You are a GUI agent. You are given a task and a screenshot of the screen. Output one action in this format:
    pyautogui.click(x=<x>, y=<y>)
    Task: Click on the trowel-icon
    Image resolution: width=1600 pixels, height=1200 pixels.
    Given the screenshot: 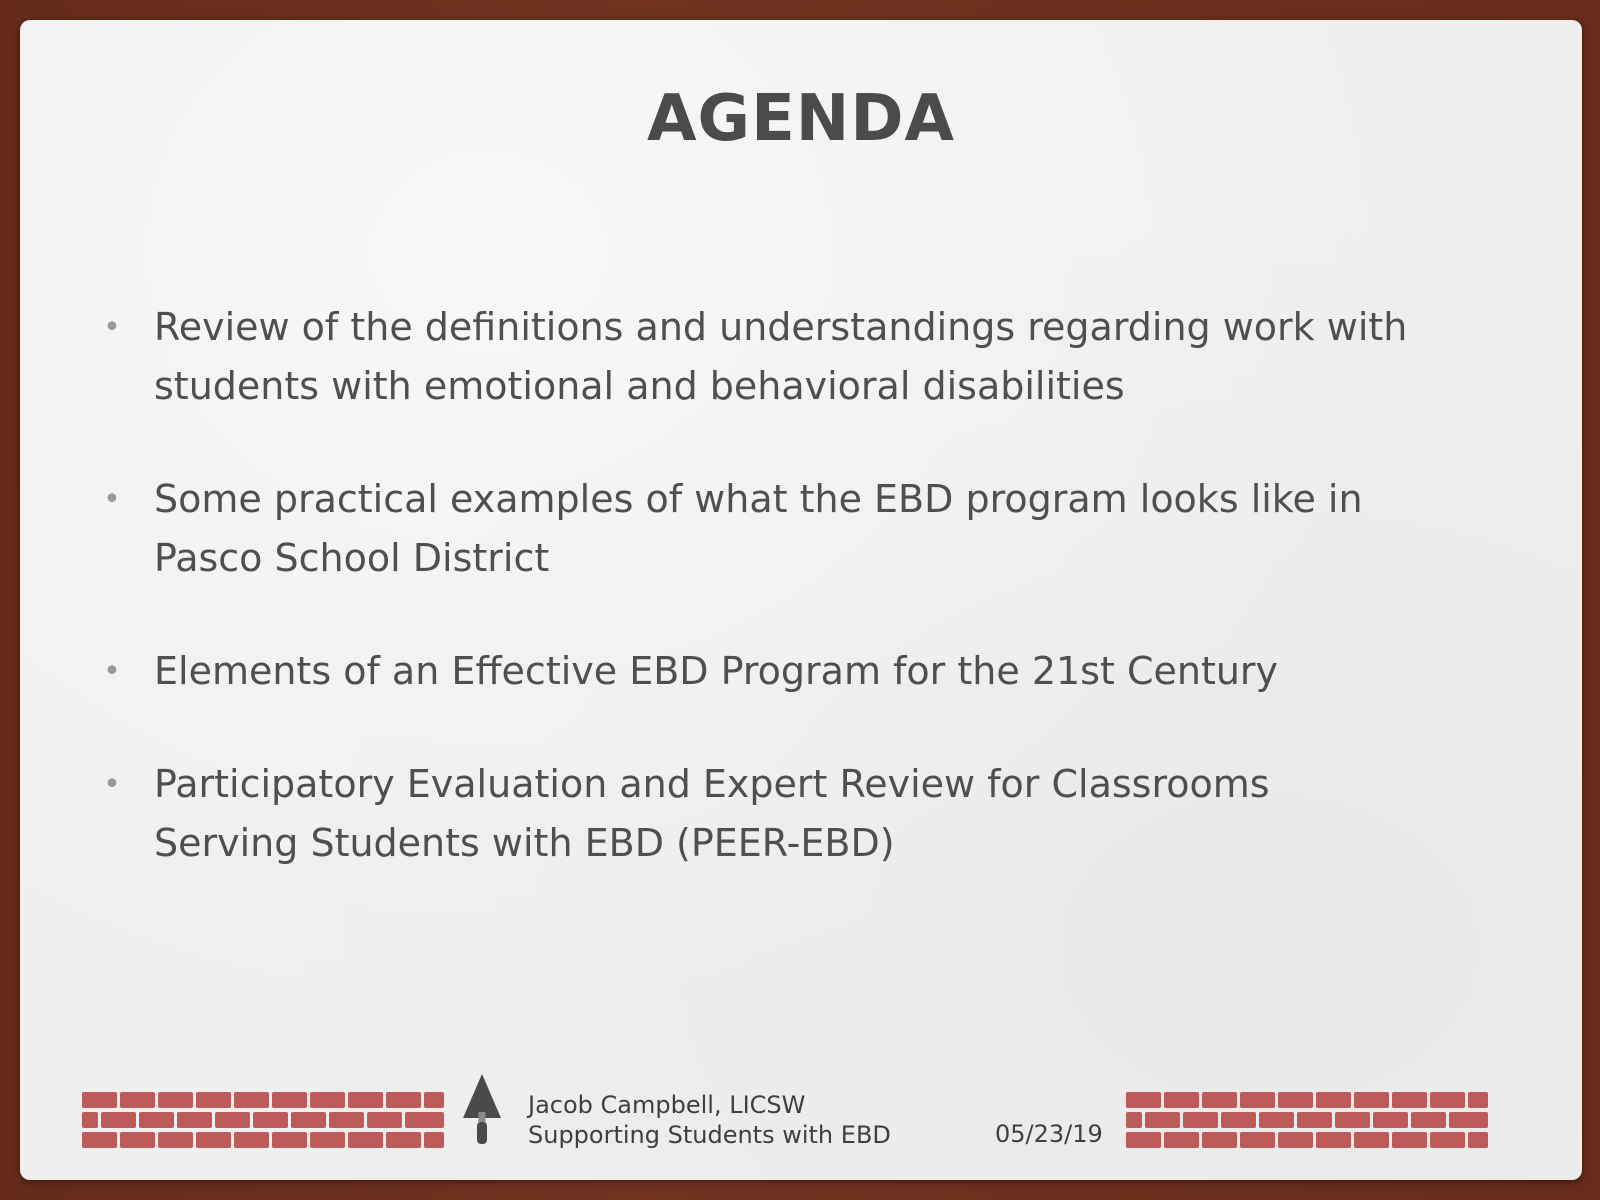 What is the action you would take?
    pyautogui.click(x=482, y=1109)
    